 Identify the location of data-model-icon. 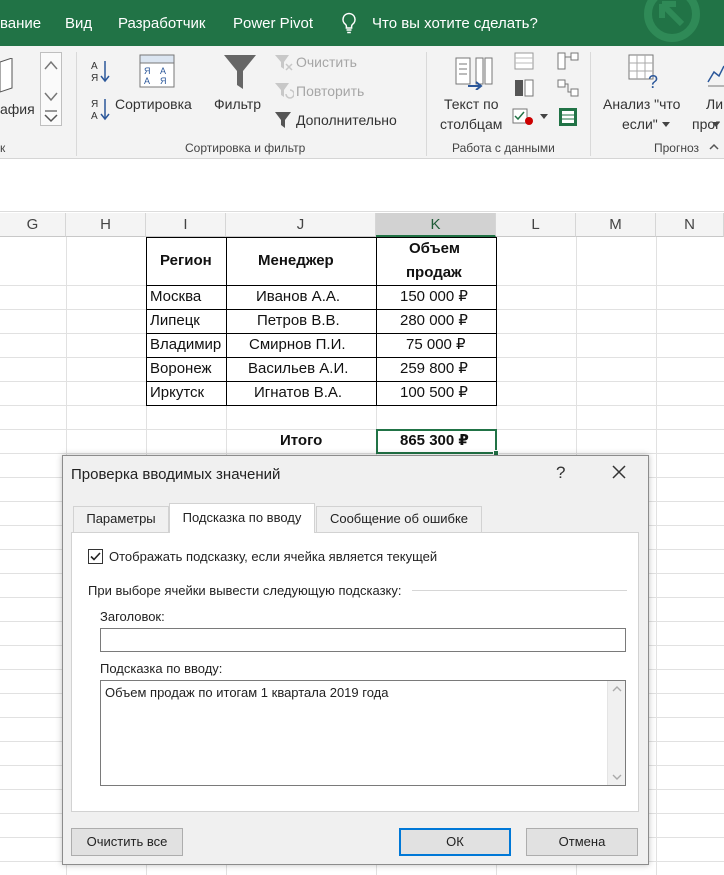
(568, 117).